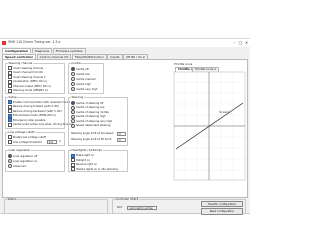  What do you see at coordinates (83, 84) in the screenshot?
I see `radio-label: Inertia high` at bounding box center [83, 84].